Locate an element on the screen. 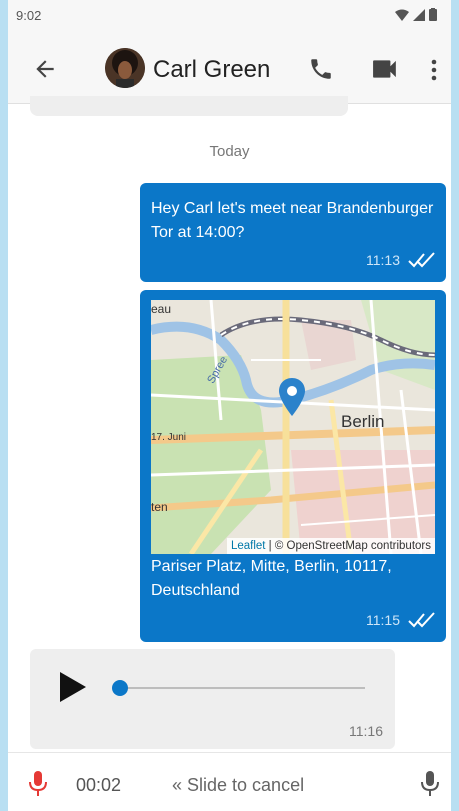  recording-bar: 00:02 « Slide to cancel is located at coordinates (229, 781).